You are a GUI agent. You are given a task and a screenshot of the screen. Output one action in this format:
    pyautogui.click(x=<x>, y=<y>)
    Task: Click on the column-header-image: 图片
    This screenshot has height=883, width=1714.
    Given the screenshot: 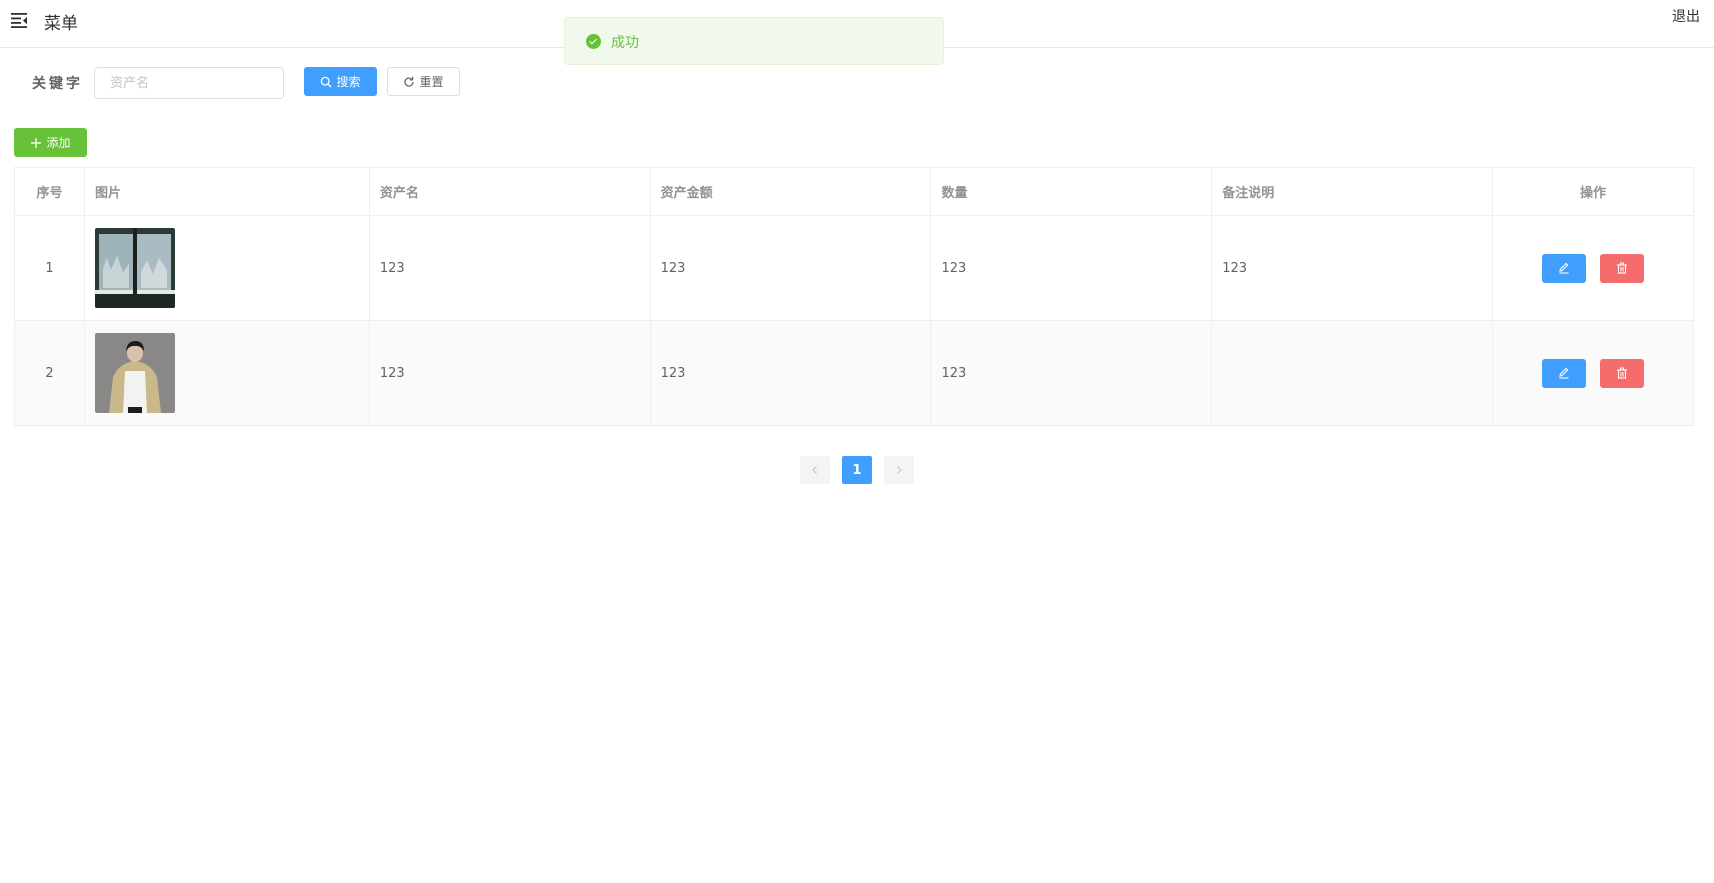 What is the action you would take?
    pyautogui.click(x=226, y=191)
    